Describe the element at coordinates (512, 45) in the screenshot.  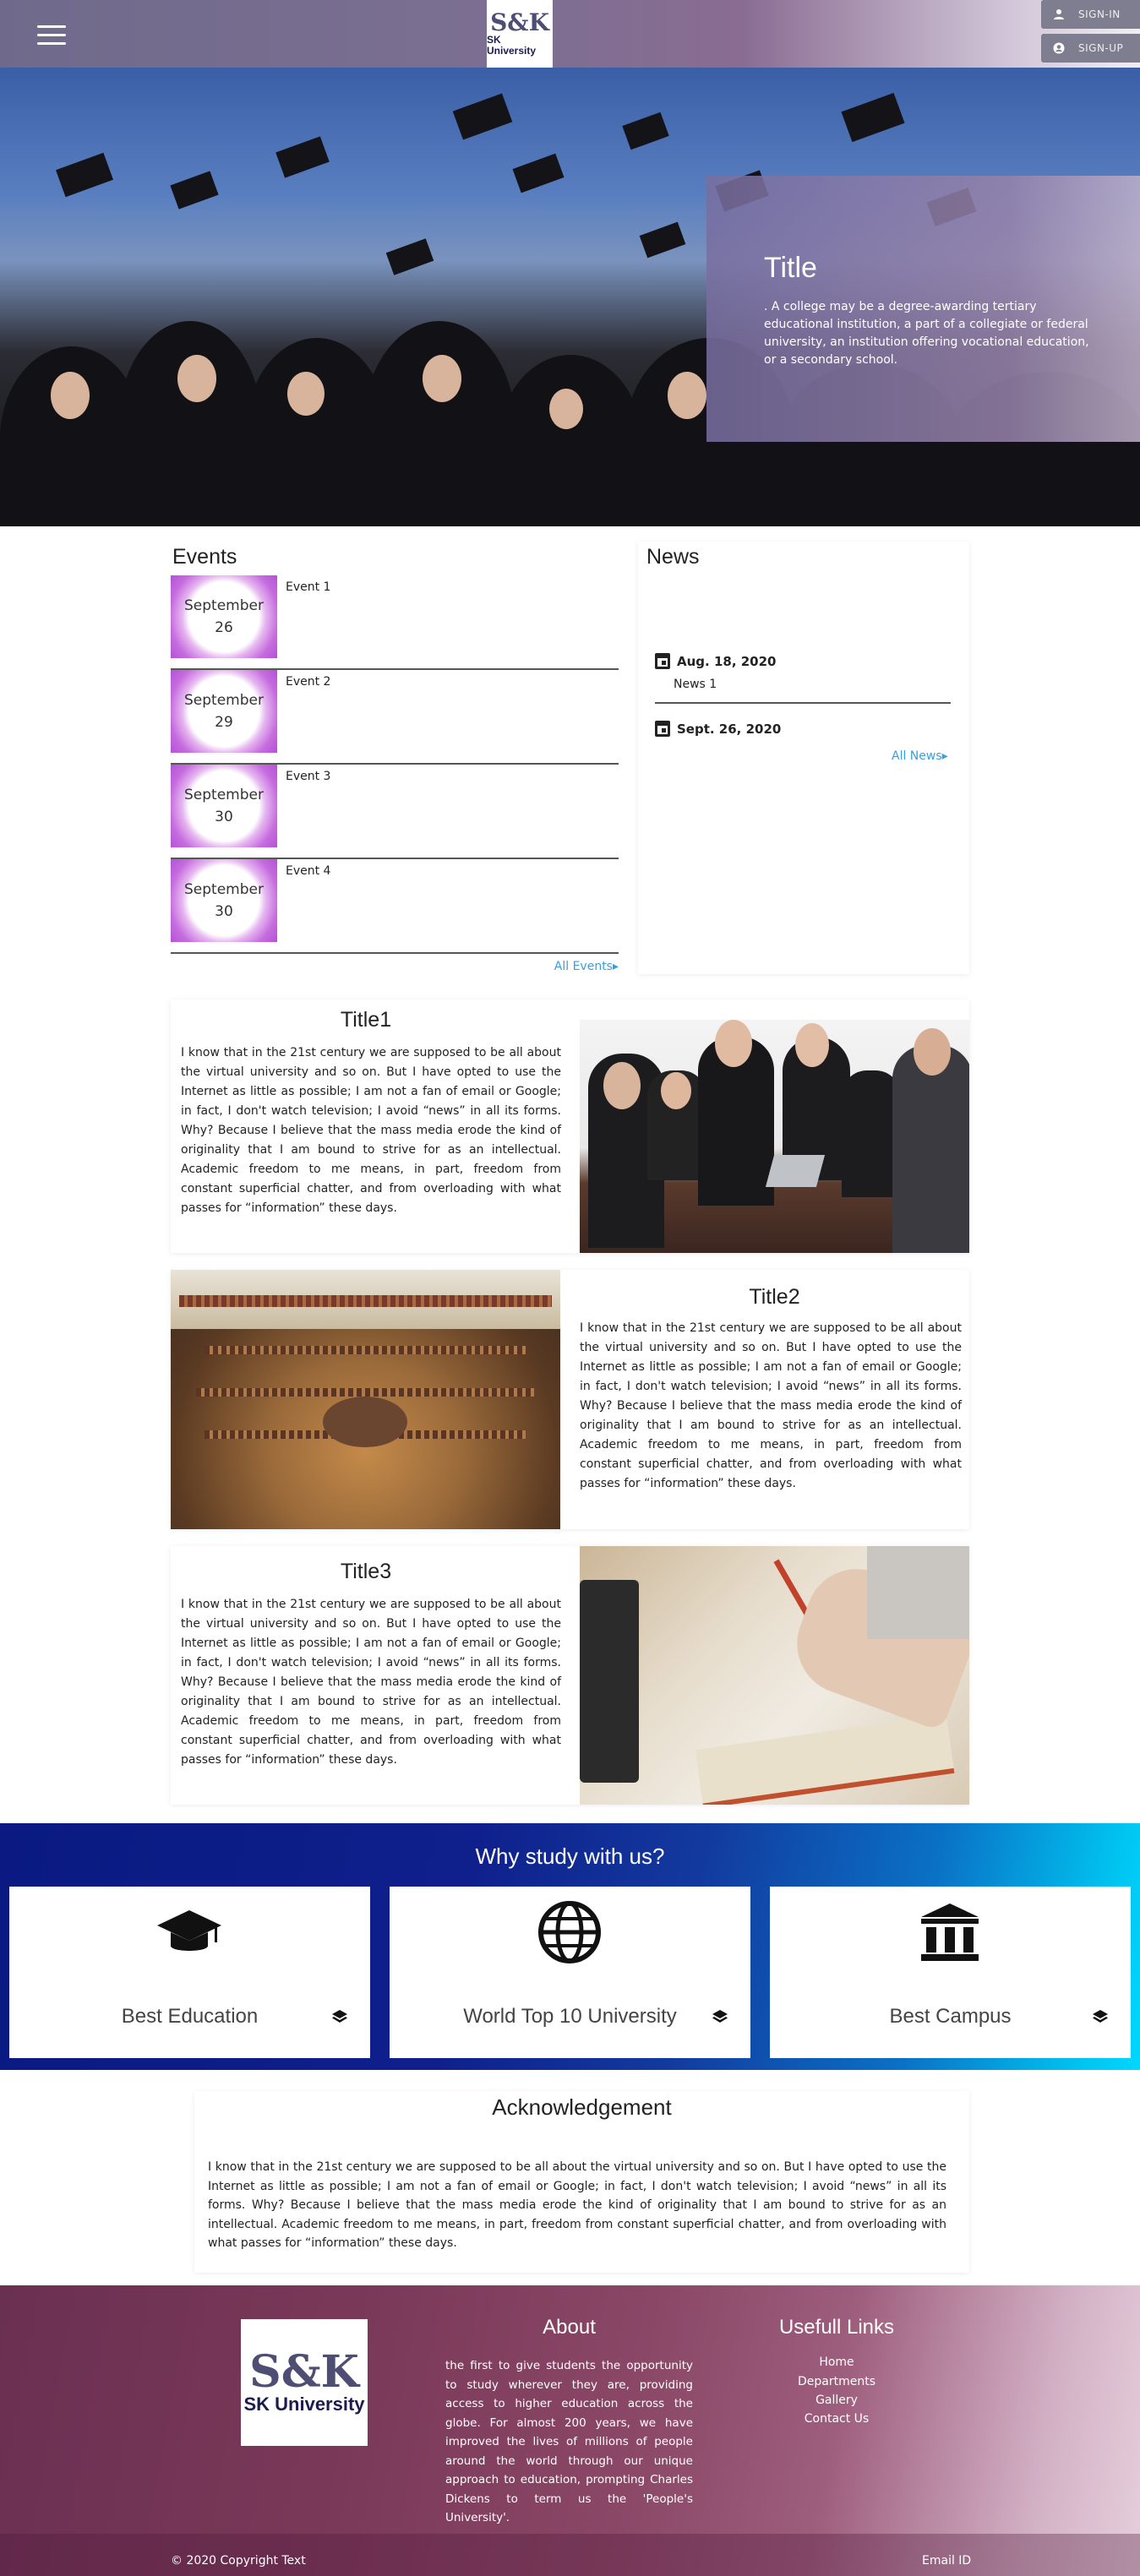
I see `logo-name: SK University` at that location.